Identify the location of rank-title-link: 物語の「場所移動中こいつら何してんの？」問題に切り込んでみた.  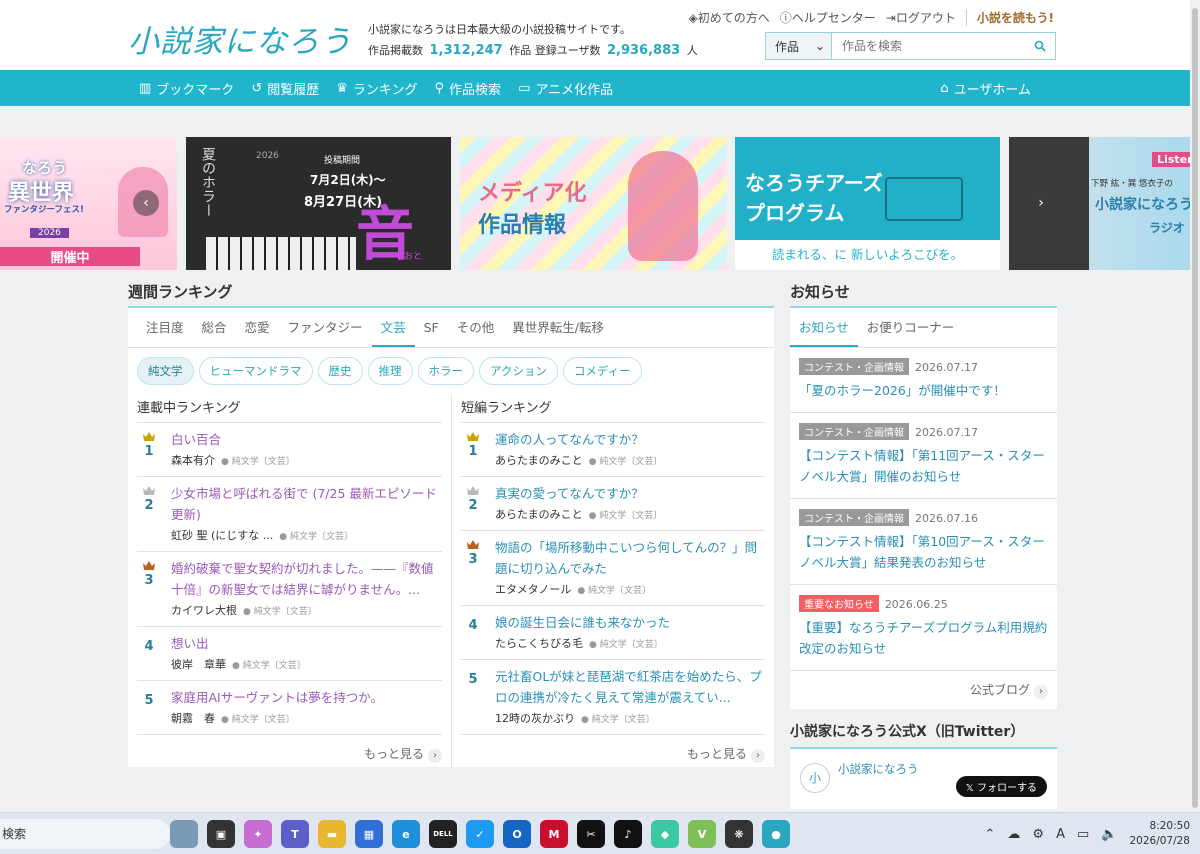
(630, 558).